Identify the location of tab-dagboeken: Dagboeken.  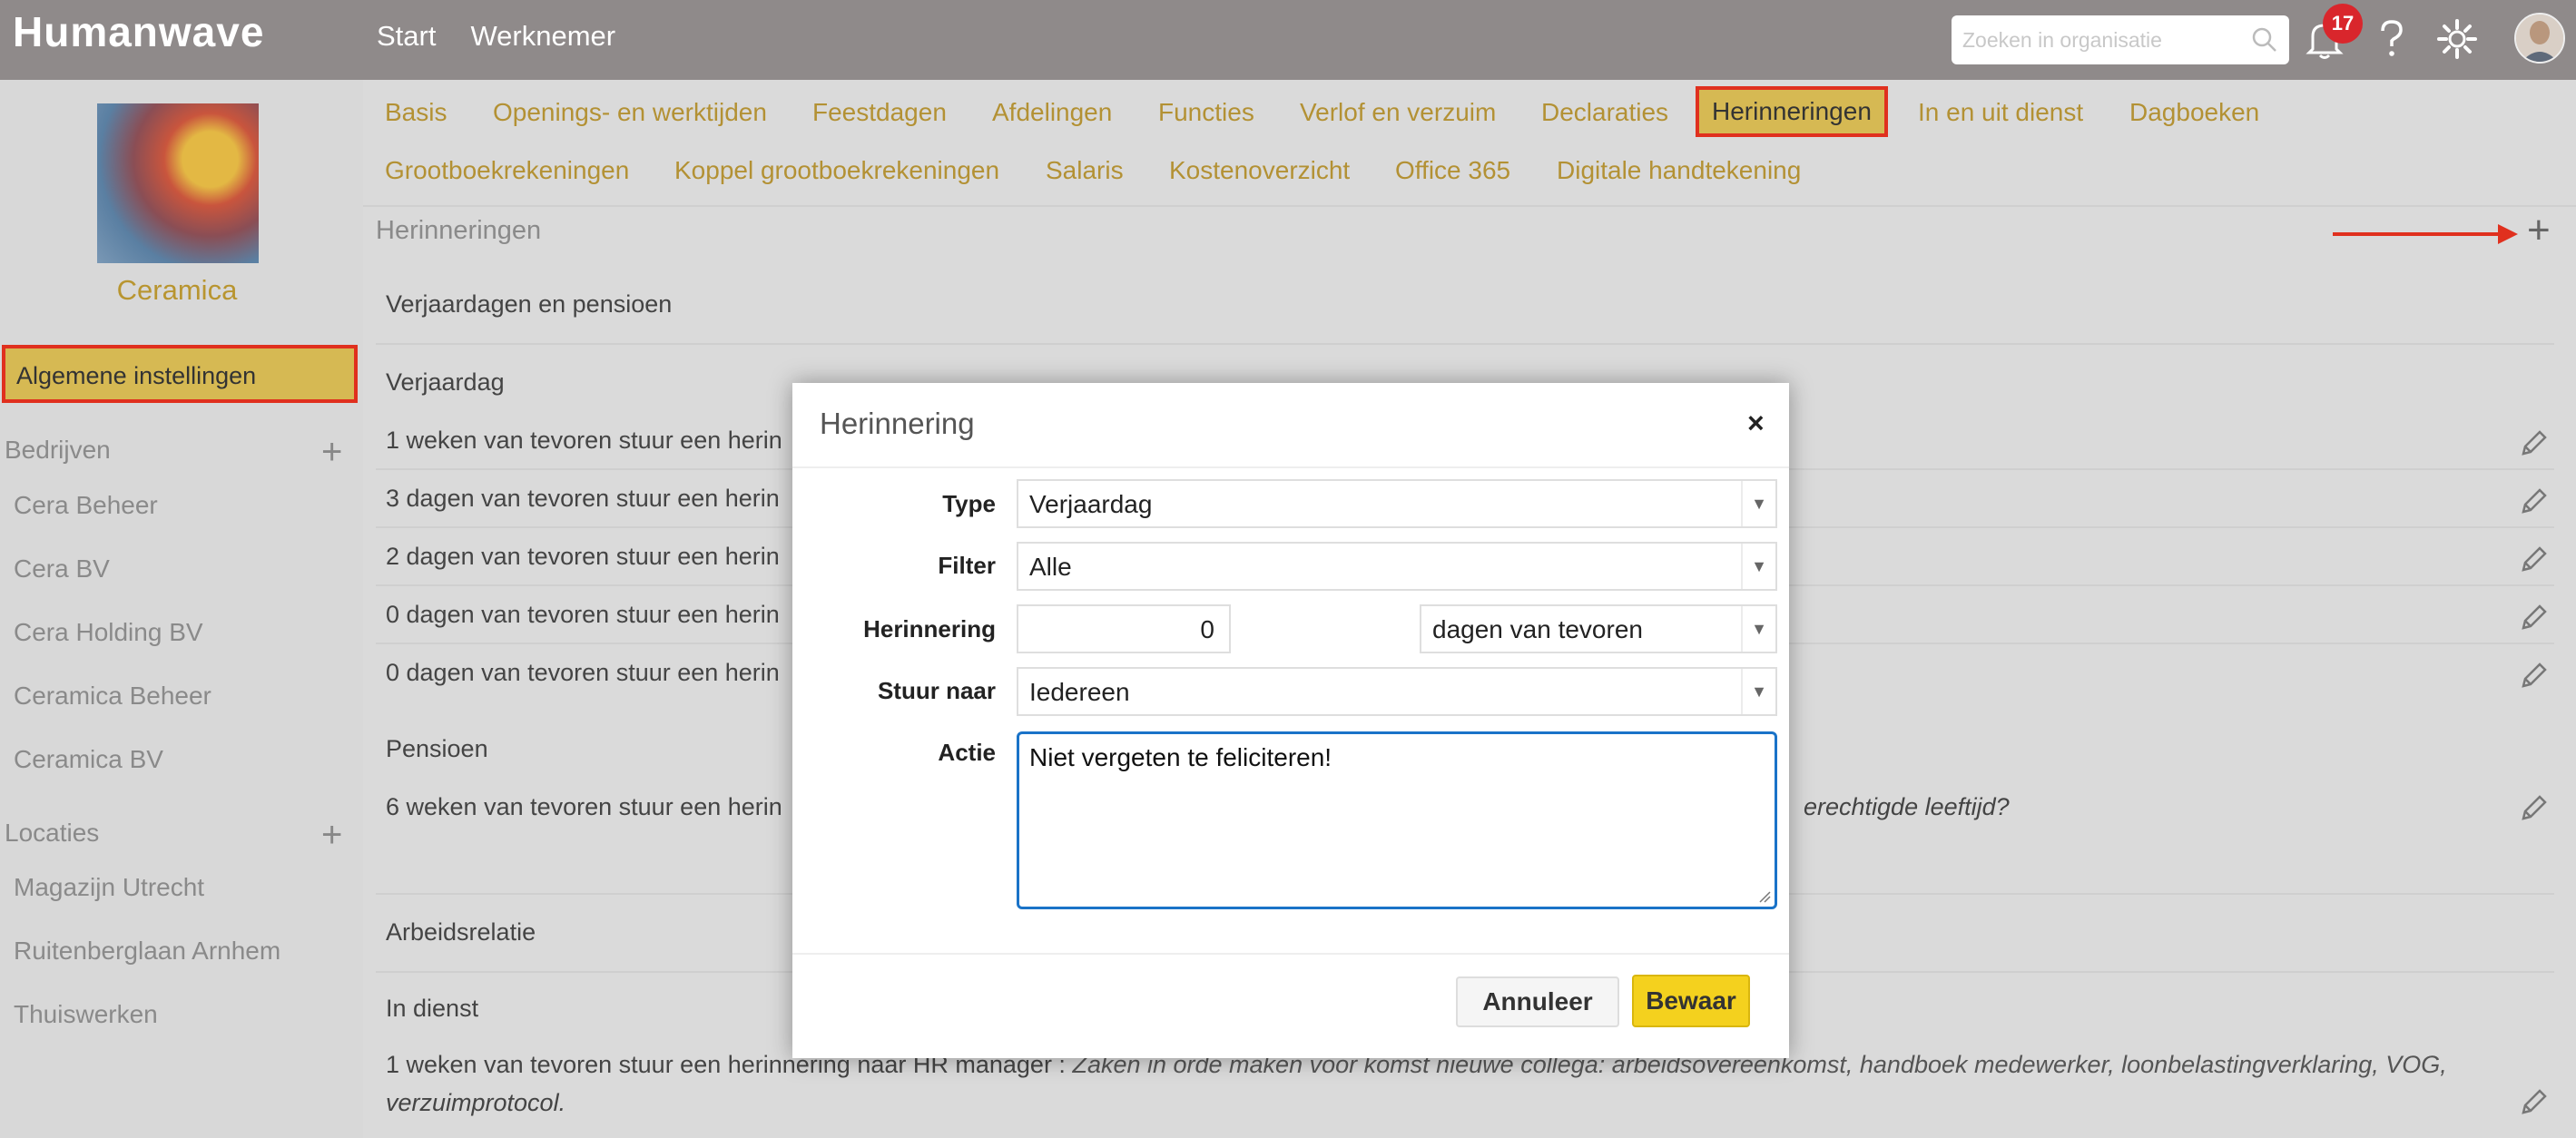
(2194, 112).